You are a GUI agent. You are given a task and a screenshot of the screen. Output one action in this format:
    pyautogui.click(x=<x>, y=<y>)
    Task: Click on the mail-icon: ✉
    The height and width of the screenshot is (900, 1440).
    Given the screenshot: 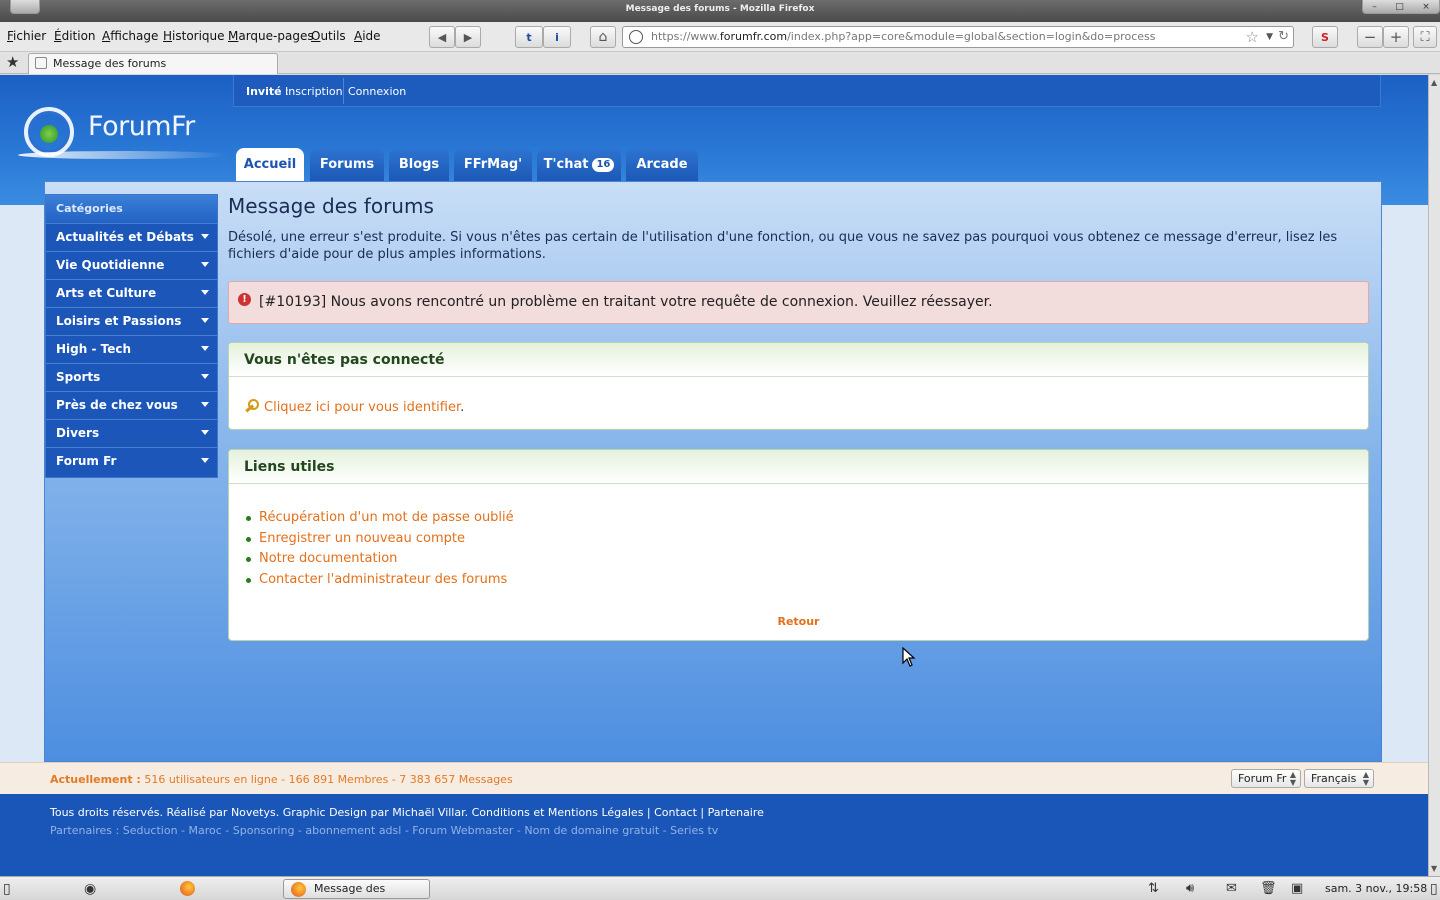 What is the action you would take?
    pyautogui.click(x=1231, y=888)
    